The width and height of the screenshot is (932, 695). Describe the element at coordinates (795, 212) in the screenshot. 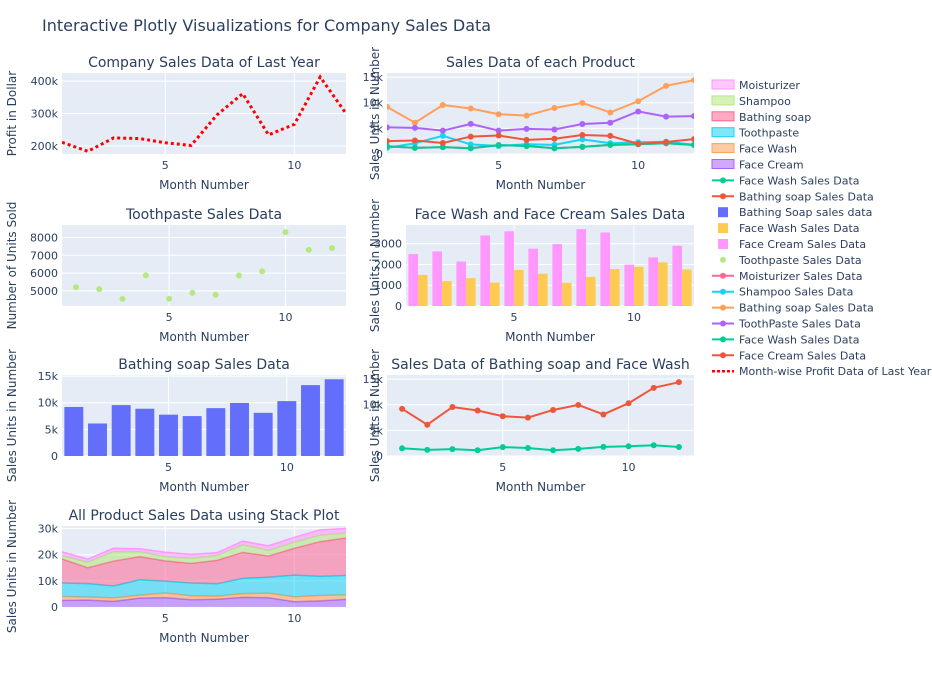

I see `legend-item: Bathing Soap sales data` at that location.